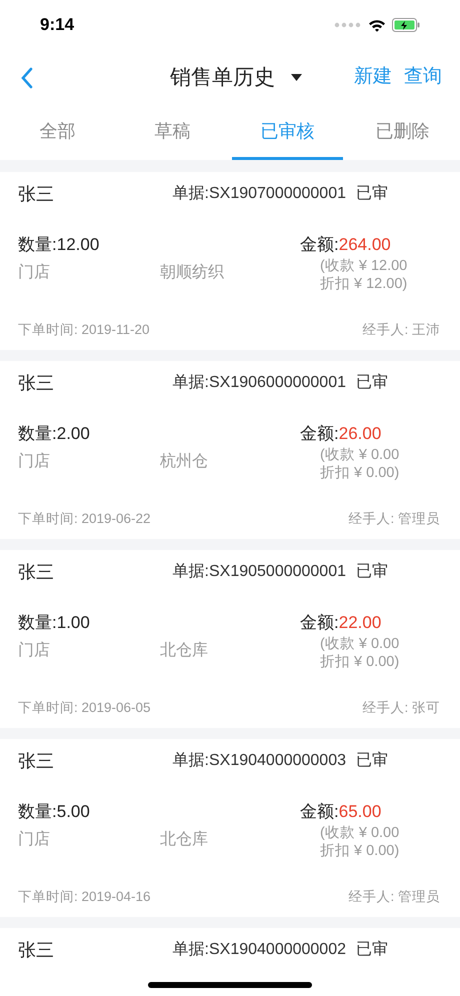 The width and height of the screenshot is (460, 996). What do you see at coordinates (348, 25) in the screenshot?
I see `signal-icon` at bounding box center [348, 25].